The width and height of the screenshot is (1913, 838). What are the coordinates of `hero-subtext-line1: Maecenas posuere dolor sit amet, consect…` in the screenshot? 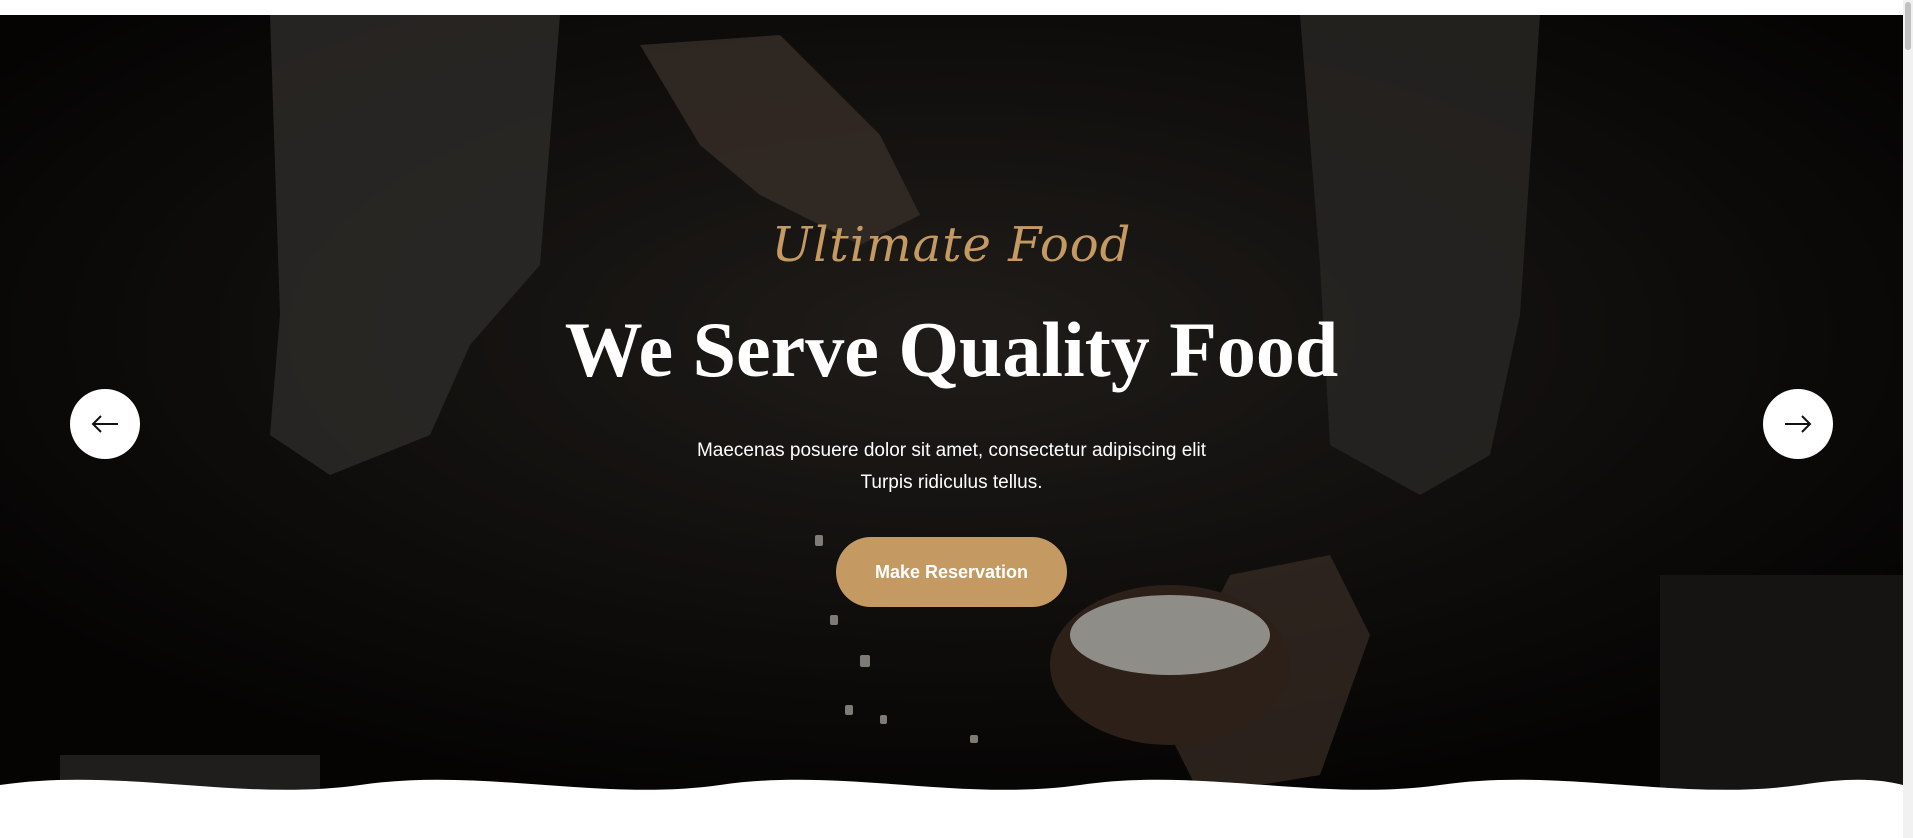 It's located at (951, 450).